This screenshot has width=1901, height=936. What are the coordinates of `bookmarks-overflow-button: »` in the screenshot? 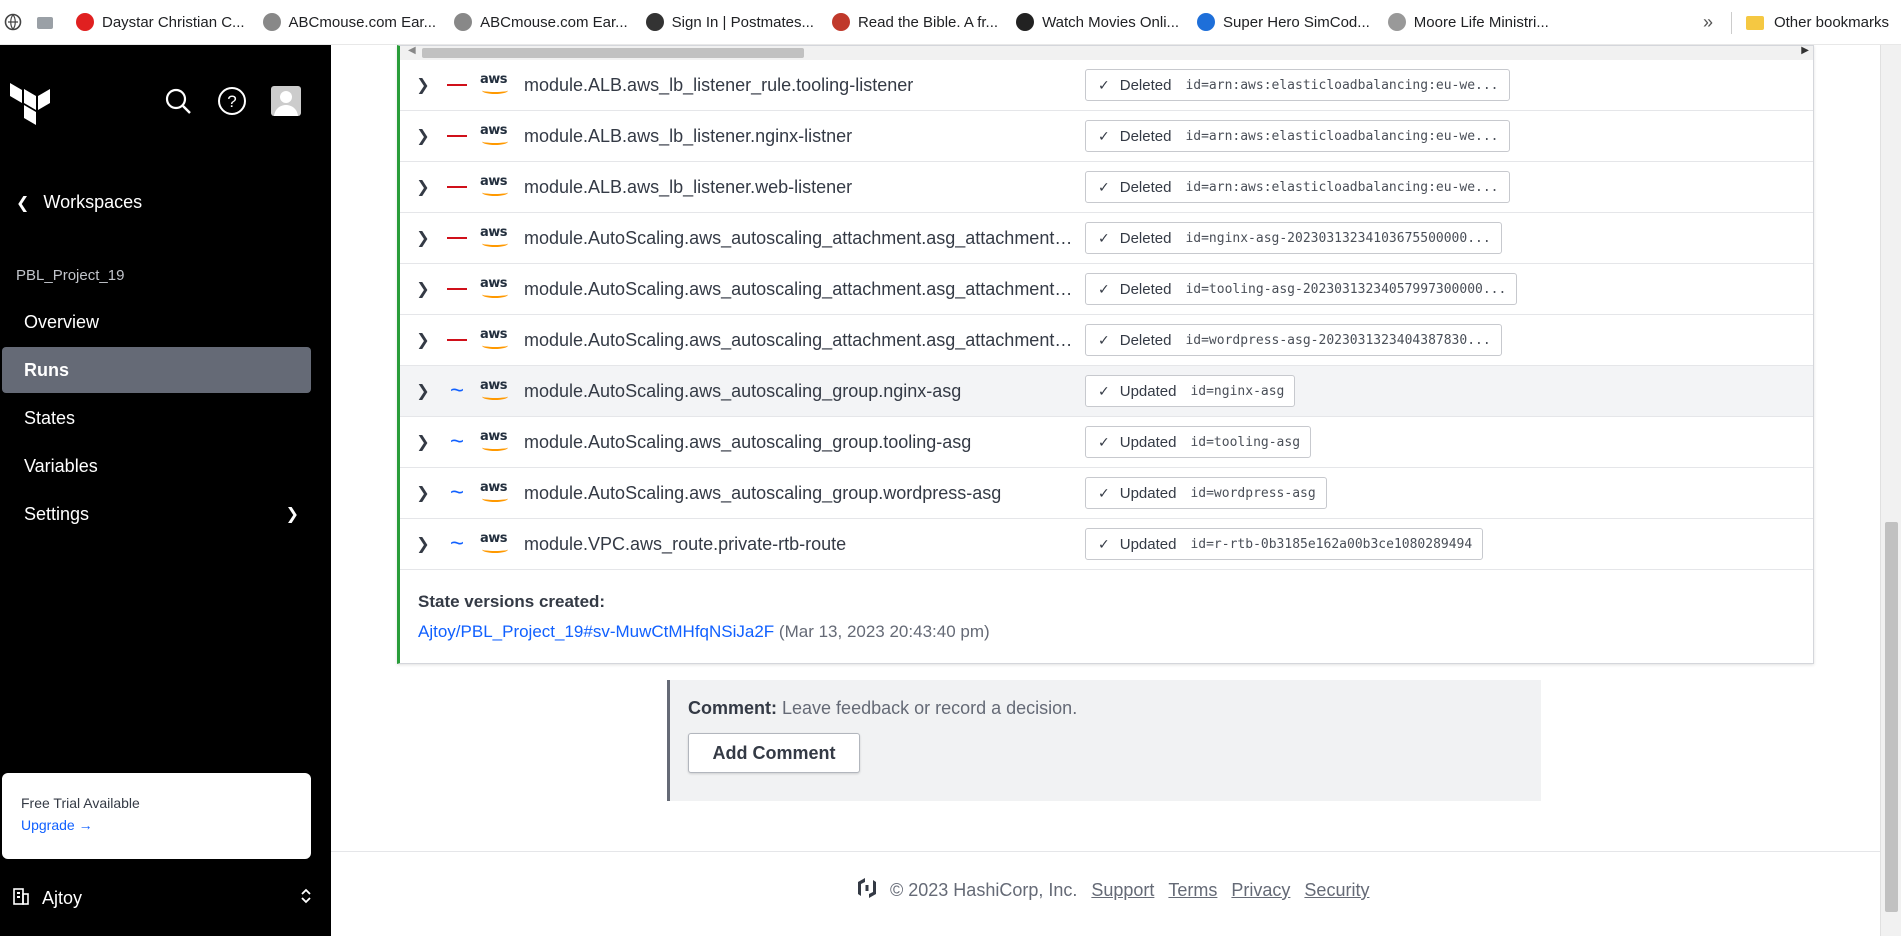 It's located at (1708, 22).